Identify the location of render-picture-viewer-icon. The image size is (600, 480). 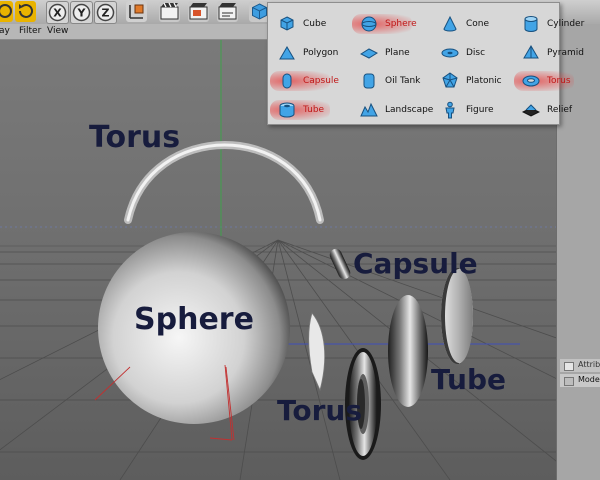
(198, 11).